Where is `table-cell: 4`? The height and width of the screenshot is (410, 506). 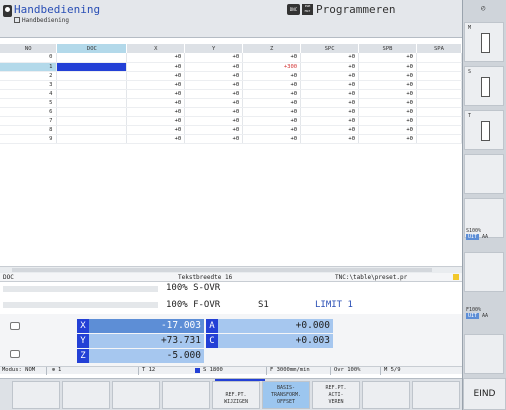
table-cell: 4 is located at coordinates (29, 94).